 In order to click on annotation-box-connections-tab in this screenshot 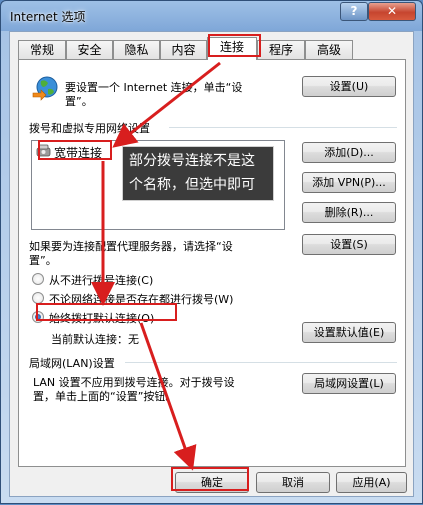, I will do `click(234, 45)`.